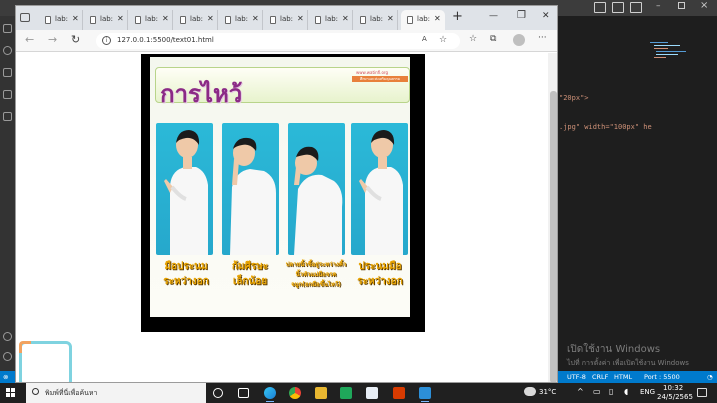 The height and width of the screenshot is (403, 717). Describe the element at coordinates (29, 39) in the screenshot. I see `back-icon: ←` at that location.